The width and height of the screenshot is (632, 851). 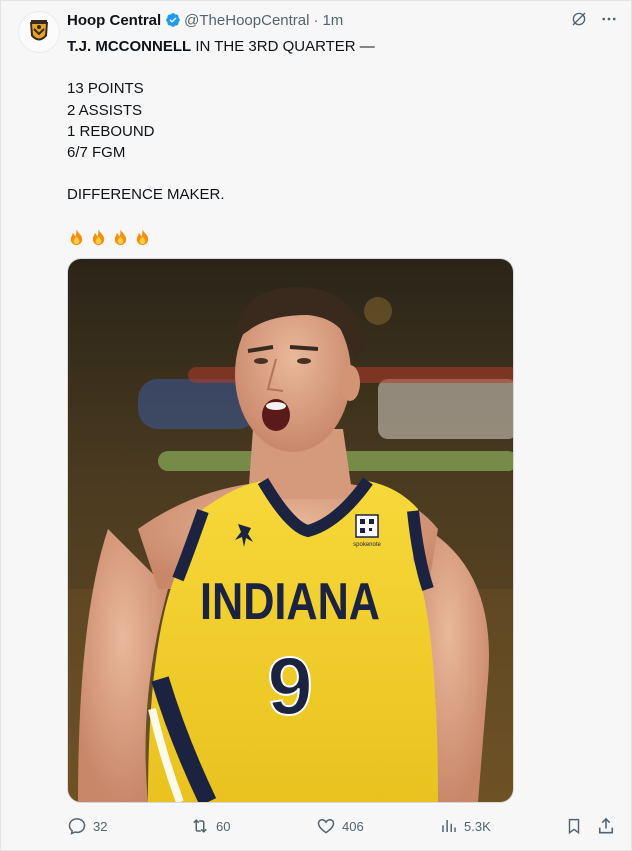 I want to click on stat-assists: 2 ASSISTS, so click(x=105, y=110).